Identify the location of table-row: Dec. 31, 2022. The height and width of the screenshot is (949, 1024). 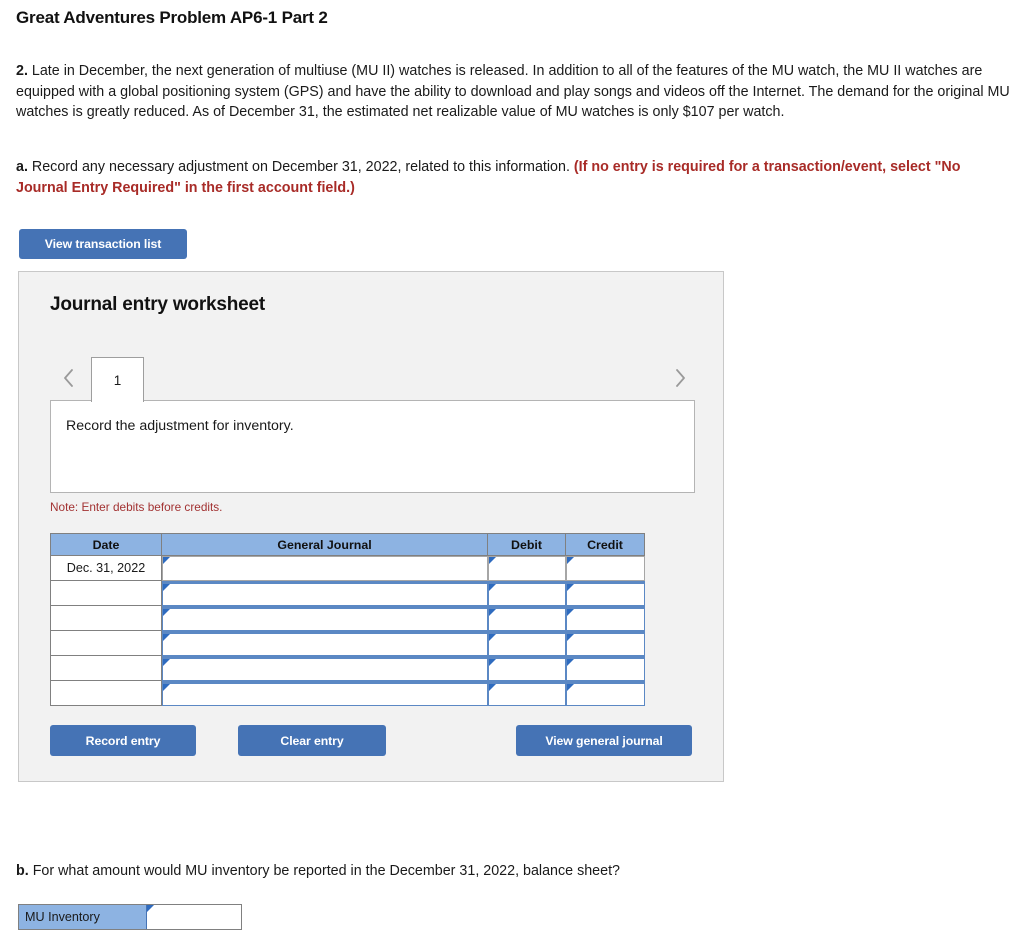
(347, 568).